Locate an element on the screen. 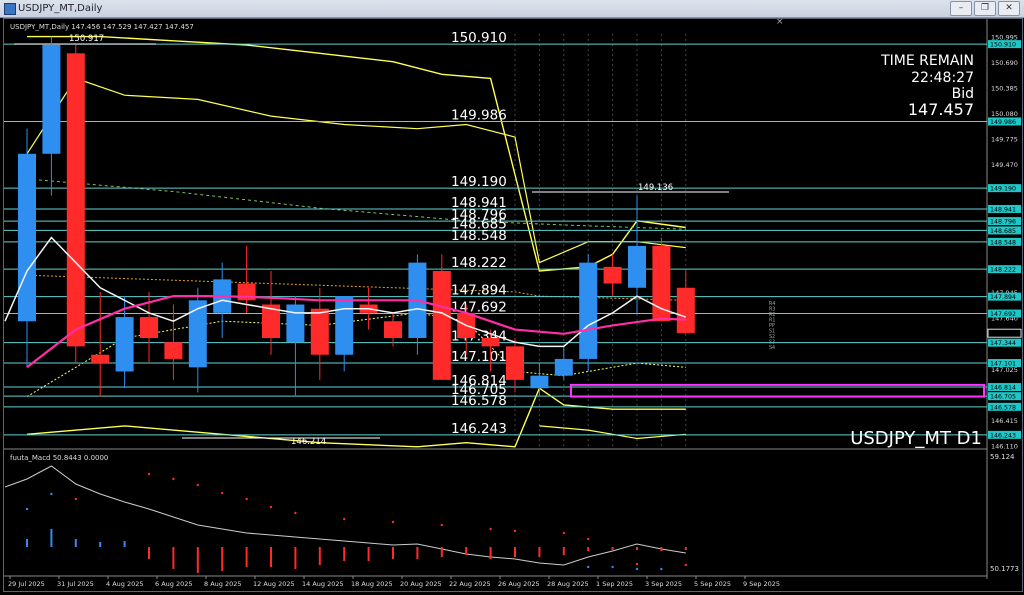 Image resolution: width=1024 pixels, height=595 pixels. level-label: 148.222 is located at coordinates (479, 263).